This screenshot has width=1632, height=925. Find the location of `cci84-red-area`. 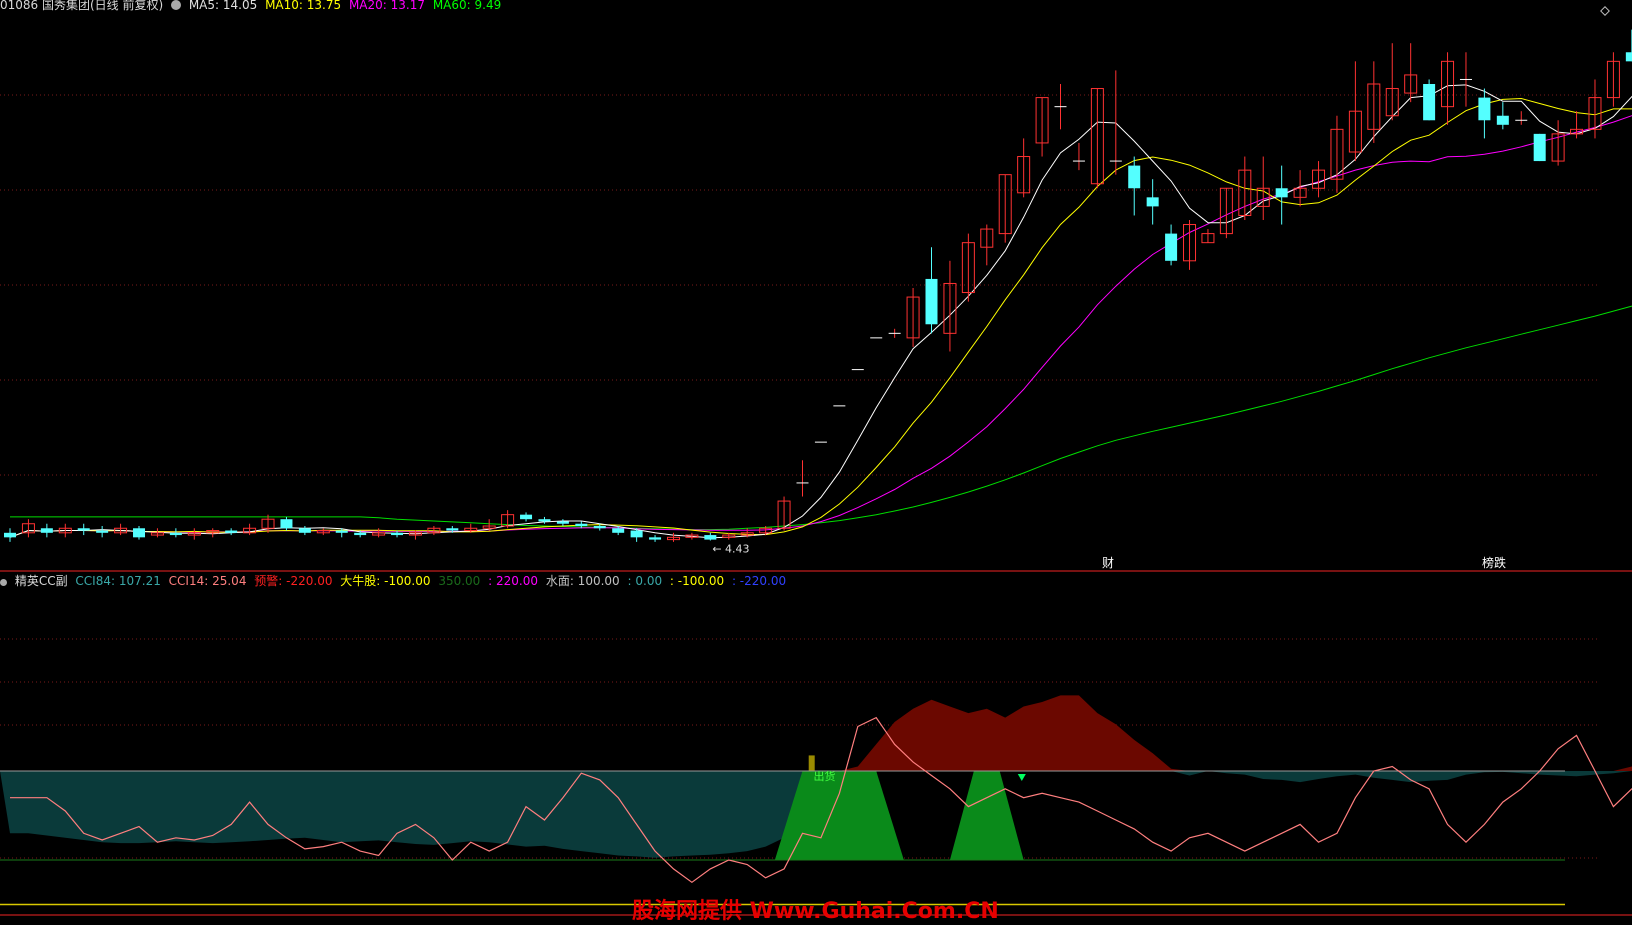

cci84-red-area is located at coordinates (816, 733).